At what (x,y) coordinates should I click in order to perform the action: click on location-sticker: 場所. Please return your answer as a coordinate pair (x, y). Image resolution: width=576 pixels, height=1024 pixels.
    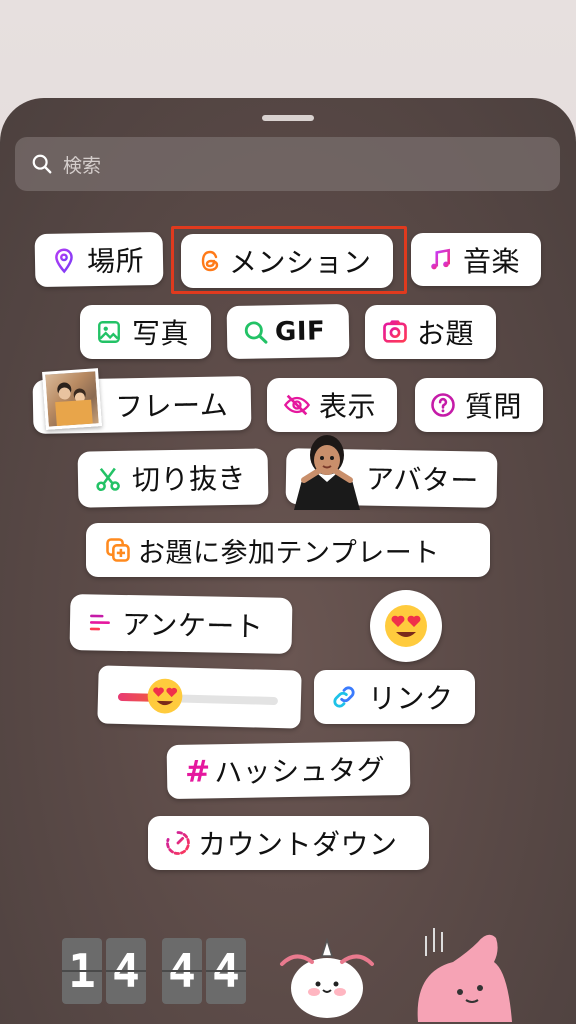
    Looking at the image, I should click on (99, 259).